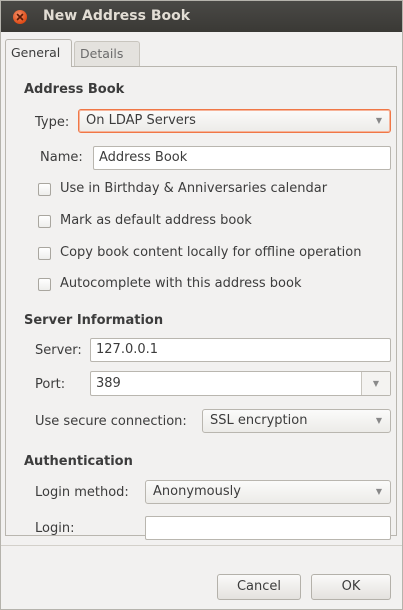 Image resolution: width=403 pixels, height=610 pixels. What do you see at coordinates (240, 350) in the screenshot?
I see `server-field: 127.0.0.1` at bounding box center [240, 350].